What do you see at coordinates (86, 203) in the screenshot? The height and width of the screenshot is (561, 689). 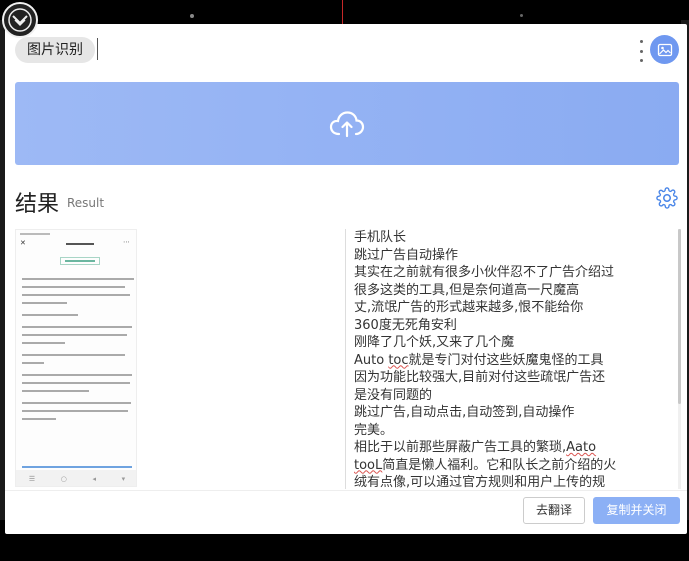 I see `result-subheading: Result` at bounding box center [86, 203].